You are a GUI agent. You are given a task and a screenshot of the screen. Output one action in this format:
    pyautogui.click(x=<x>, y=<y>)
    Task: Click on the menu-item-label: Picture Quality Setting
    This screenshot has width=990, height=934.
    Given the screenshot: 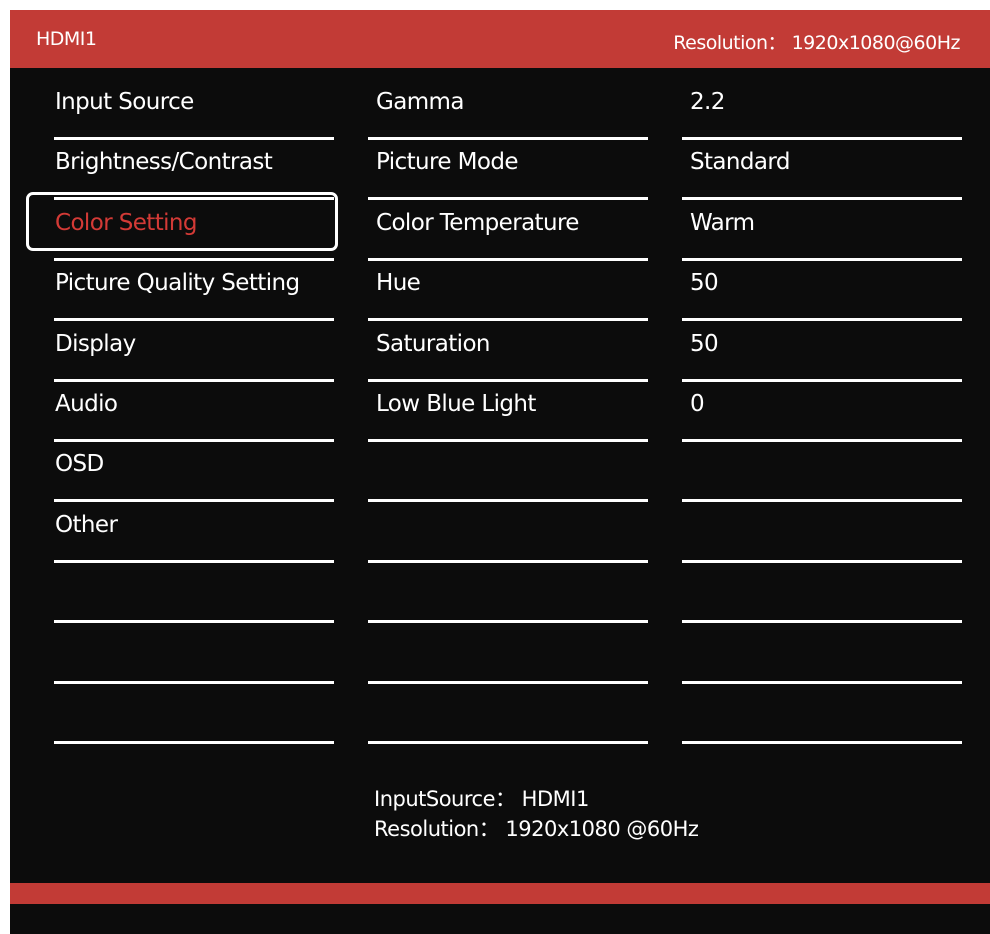 What is the action you would take?
    pyautogui.click(x=177, y=283)
    